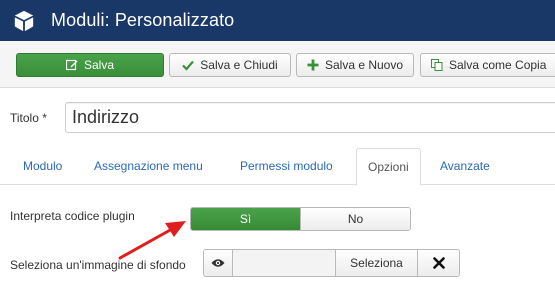  Describe the element at coordinates (376, 263) in the screenshot. I see `select-image-button: Seleziona` at that location.